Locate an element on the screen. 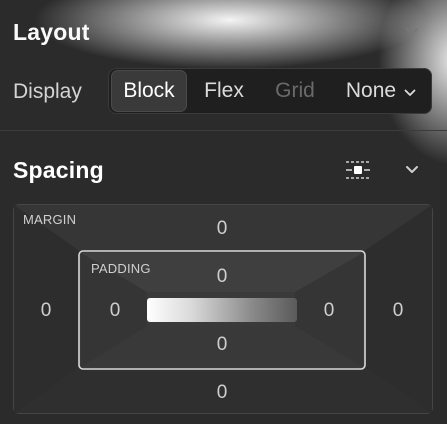 The width and height of the screenshot is (447, 424). display-option-block: Block is located at coordinates (149, 91).